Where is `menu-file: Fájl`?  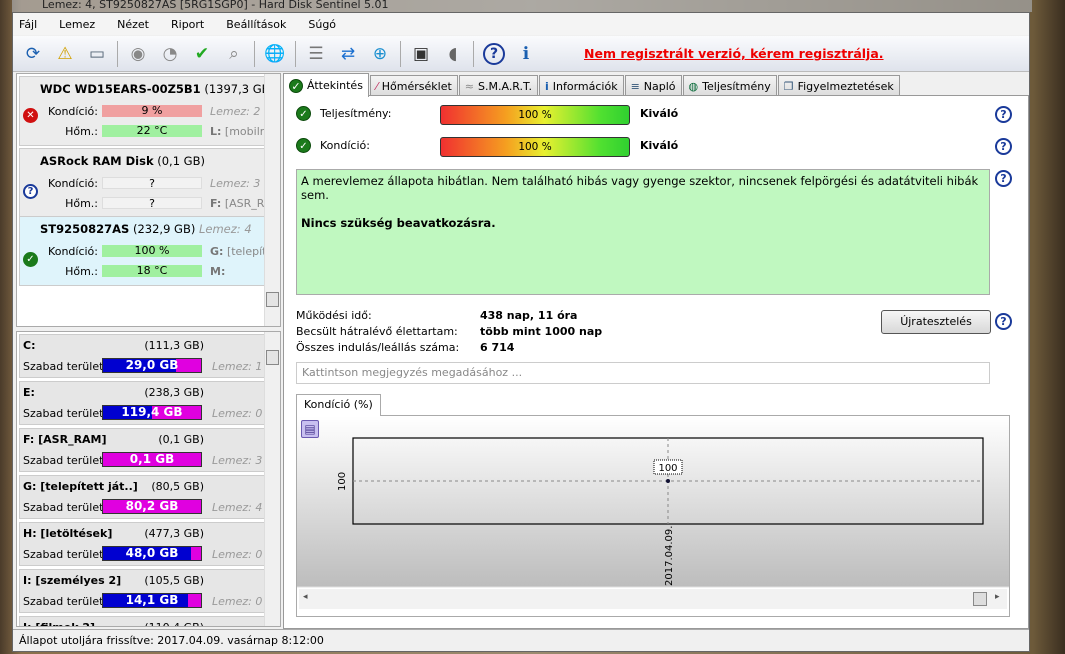
menu-file: Fájl is located at coordinates (28, 24).